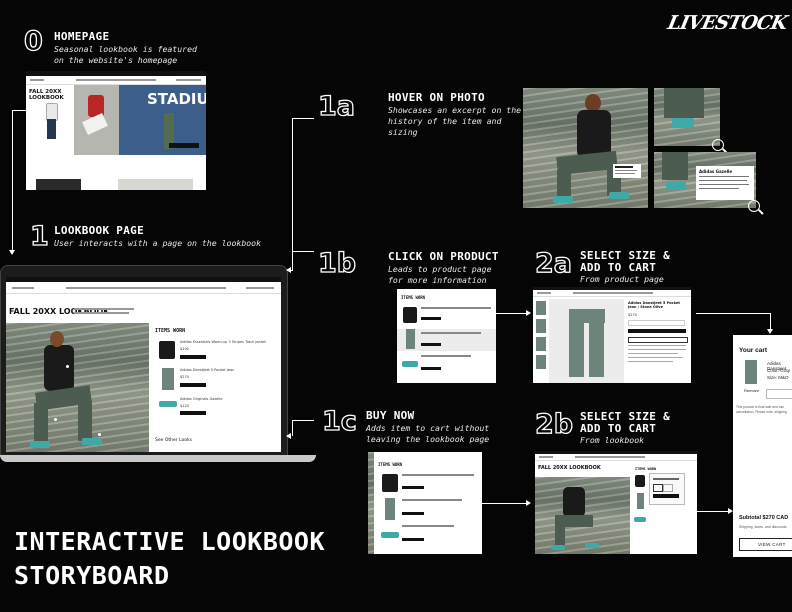  What do you see at coordinates (646, 469) in the screenshot?
I see `items-worn-heading-2b: ITEMS WORN` at bounding box center [646, 469].